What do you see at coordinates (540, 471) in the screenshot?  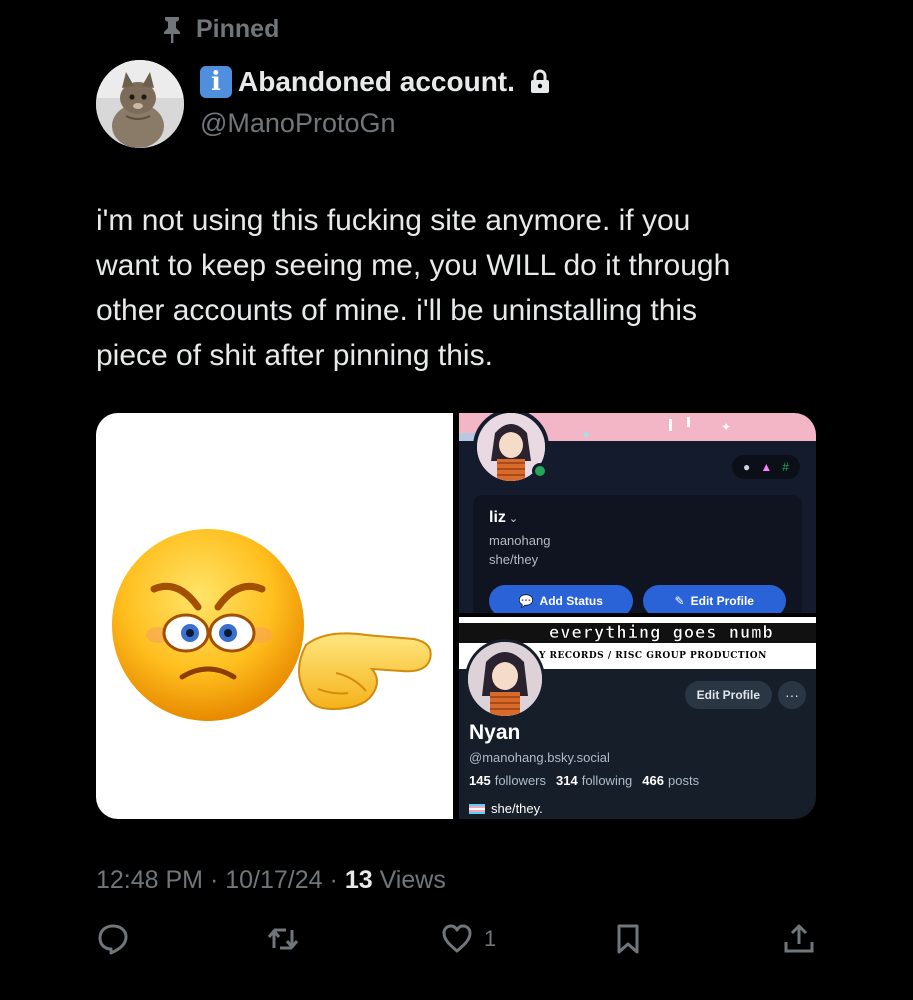 I see `online-status-dot` at bounding box center [540, 471].